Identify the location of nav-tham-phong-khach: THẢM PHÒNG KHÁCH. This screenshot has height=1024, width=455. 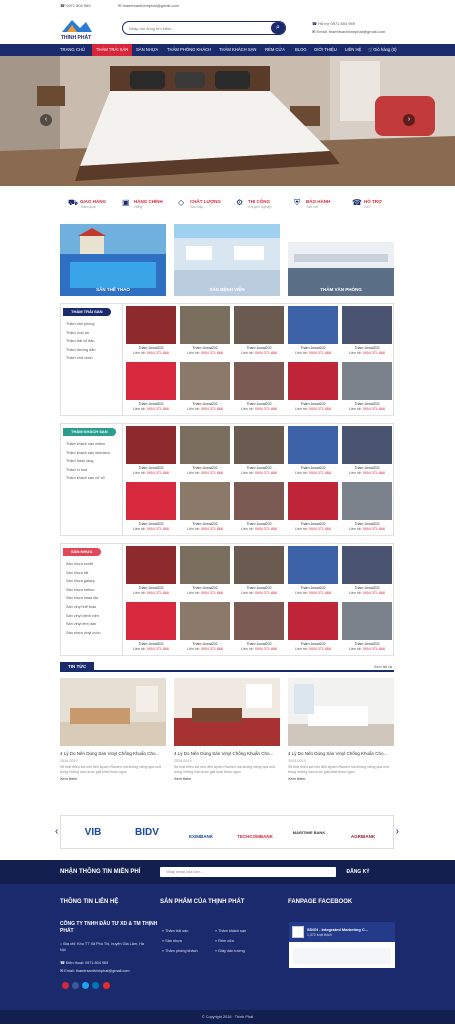
(189, 50).